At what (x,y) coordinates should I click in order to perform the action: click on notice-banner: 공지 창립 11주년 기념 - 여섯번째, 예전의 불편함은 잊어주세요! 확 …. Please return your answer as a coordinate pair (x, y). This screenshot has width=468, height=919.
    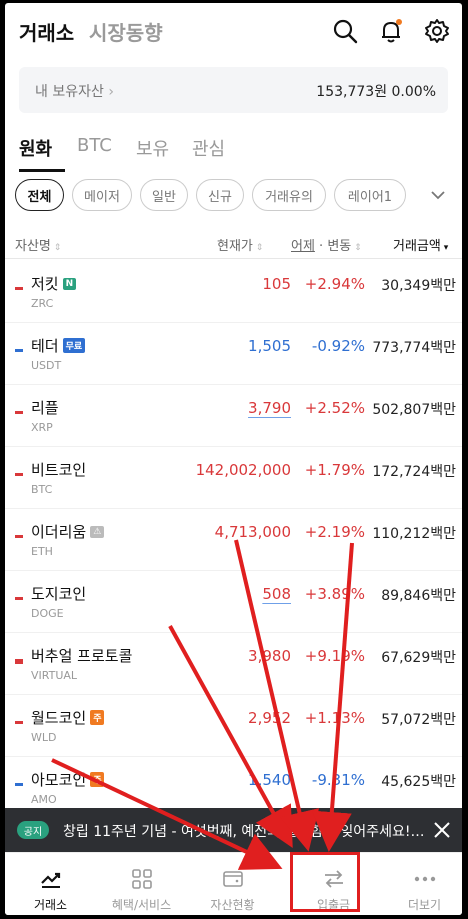
    Looking at the image, I should click on (233, 830).